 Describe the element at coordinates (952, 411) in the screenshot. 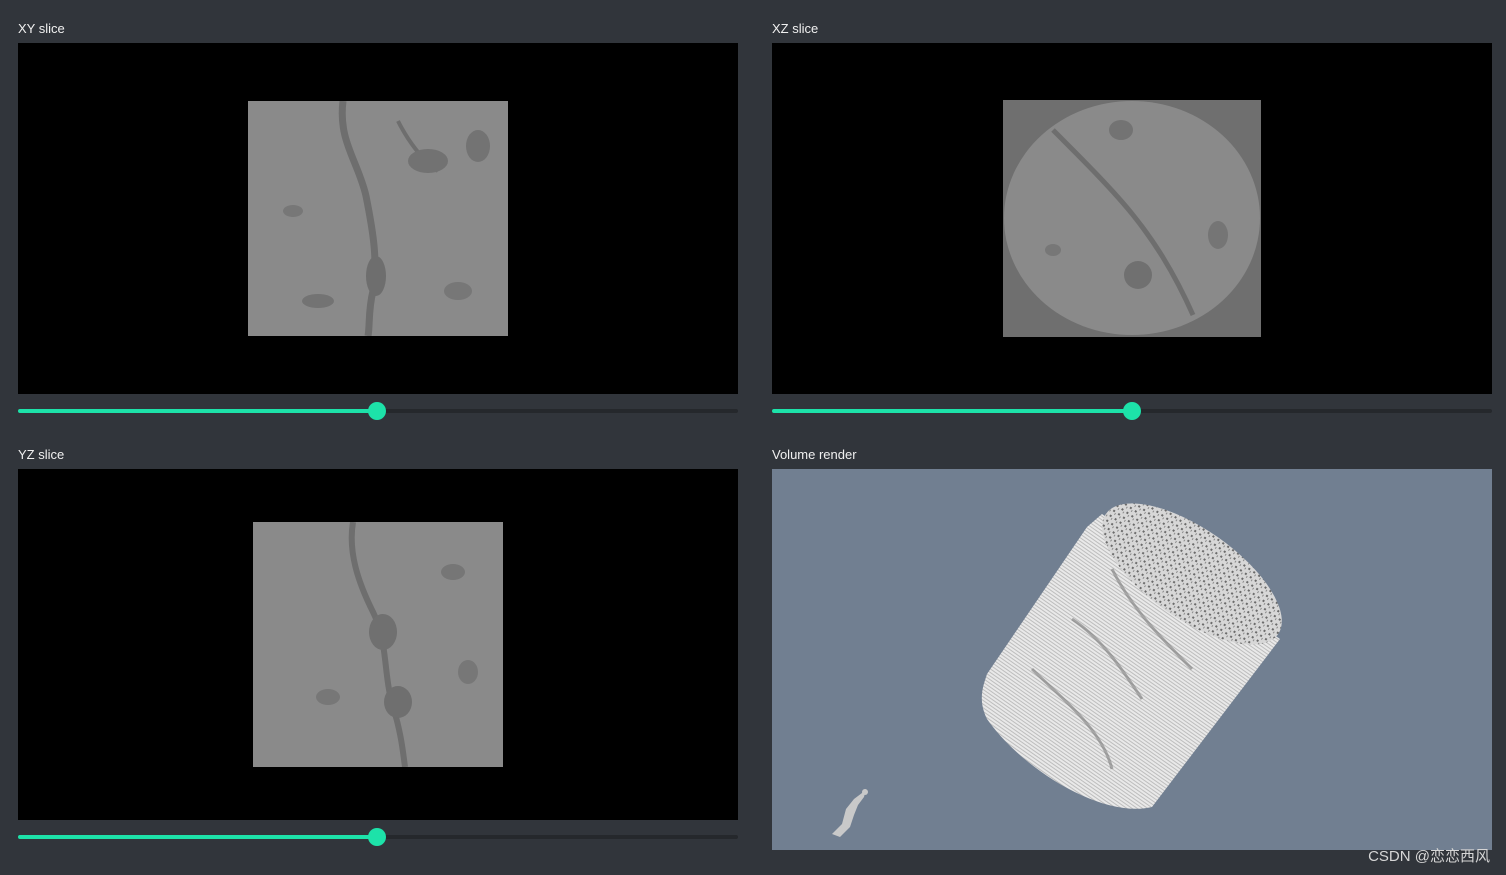

I see `xz-slider-fill` at that location.